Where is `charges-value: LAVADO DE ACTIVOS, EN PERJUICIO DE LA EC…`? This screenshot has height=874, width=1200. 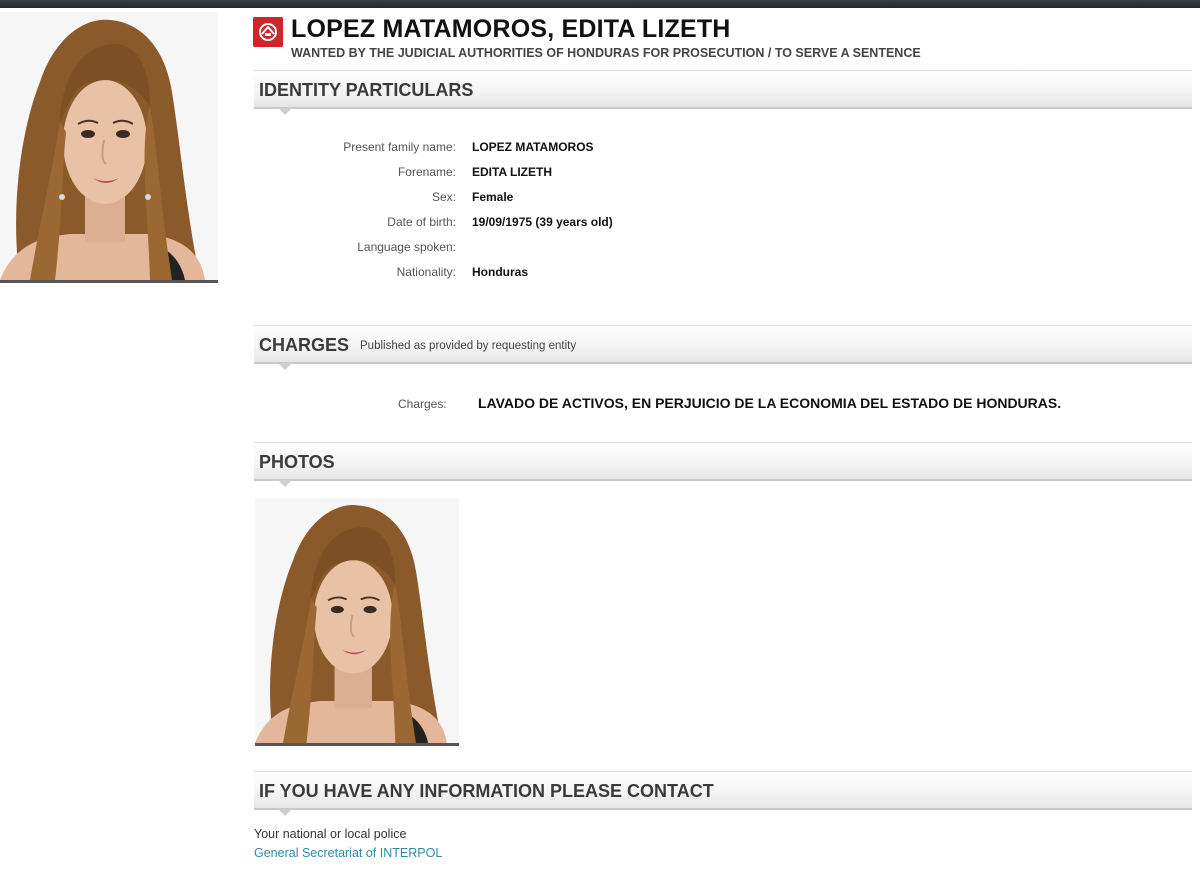 charges-value: LAVADO DE ACTIVOS, EN PERJUICIO DE LA EC… is located at coordinates (770, 403).